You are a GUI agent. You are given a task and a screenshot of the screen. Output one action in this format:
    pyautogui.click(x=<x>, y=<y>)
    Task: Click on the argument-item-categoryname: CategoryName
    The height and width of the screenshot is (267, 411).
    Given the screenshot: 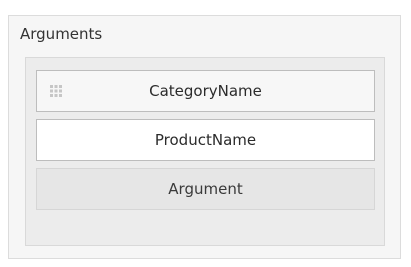 What is the action you would take?
    pyautogui.click(x=205, y=91)
    